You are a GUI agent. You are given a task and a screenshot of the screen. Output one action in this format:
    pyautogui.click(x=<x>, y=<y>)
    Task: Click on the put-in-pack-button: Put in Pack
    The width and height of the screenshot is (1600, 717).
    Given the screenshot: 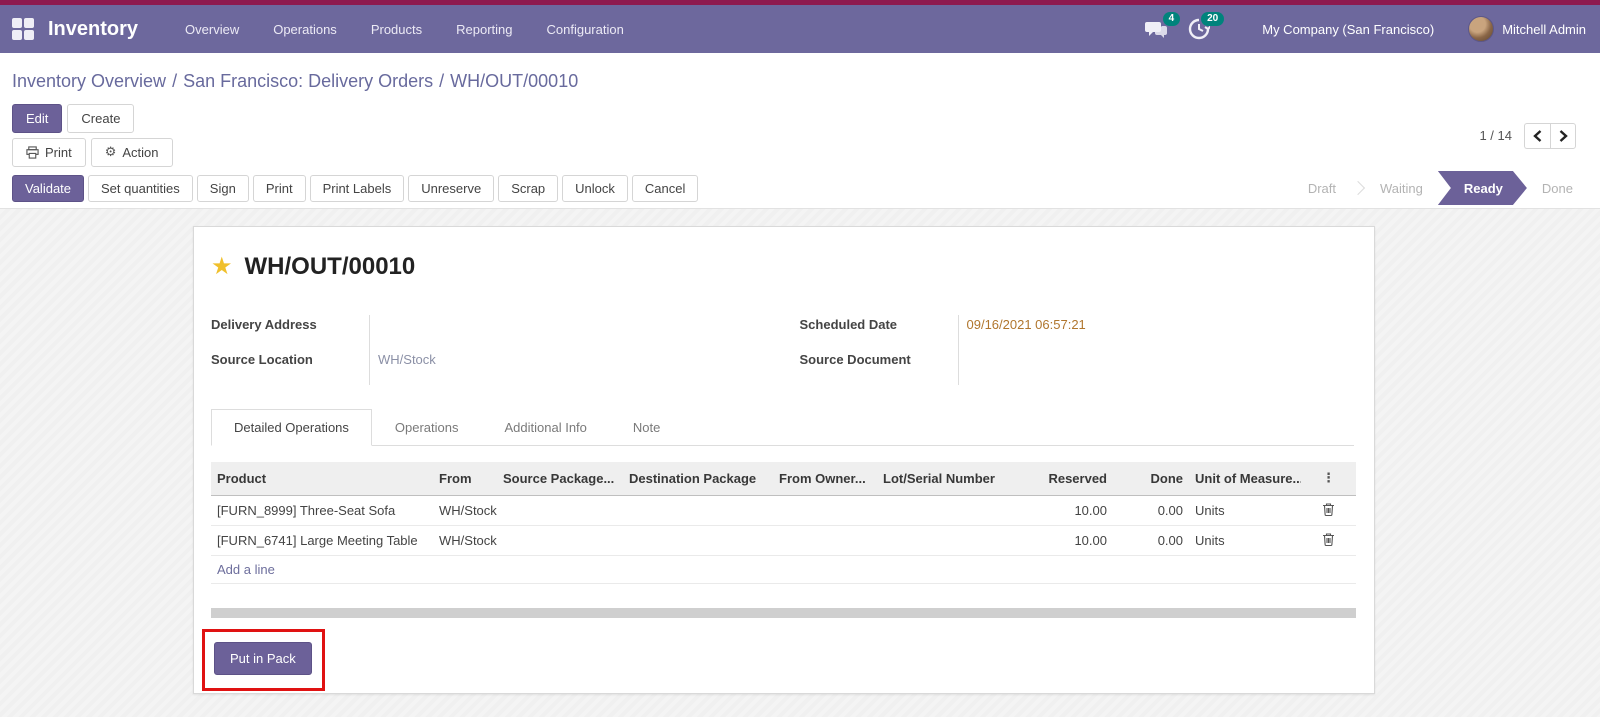 What is the action you would take?
    pyautogui.click(x=263, y=658)
    